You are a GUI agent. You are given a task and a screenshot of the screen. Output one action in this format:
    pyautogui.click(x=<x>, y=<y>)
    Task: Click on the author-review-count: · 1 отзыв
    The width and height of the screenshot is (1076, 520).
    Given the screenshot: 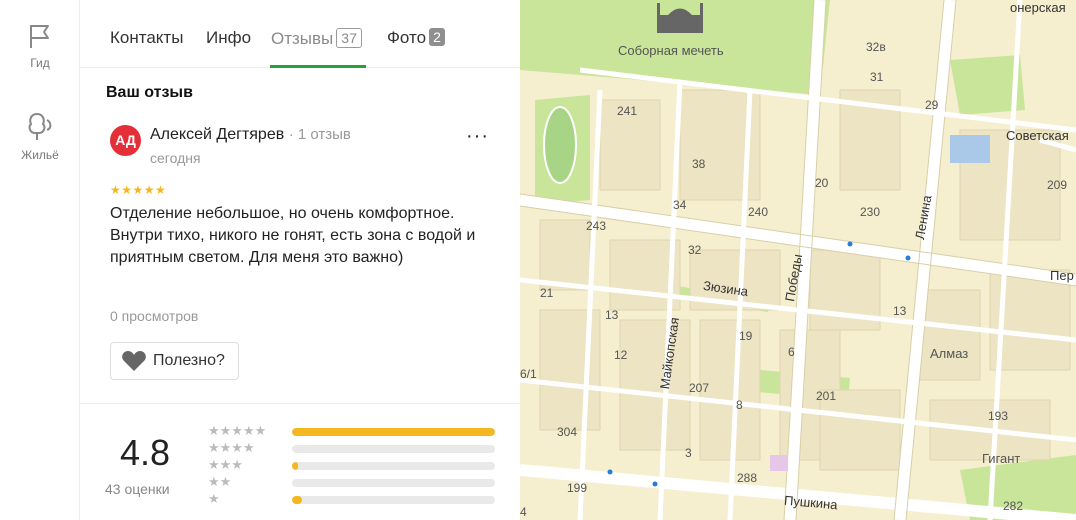 What is the action you would take?
    pyautogui.click(x=319, y=134)
    